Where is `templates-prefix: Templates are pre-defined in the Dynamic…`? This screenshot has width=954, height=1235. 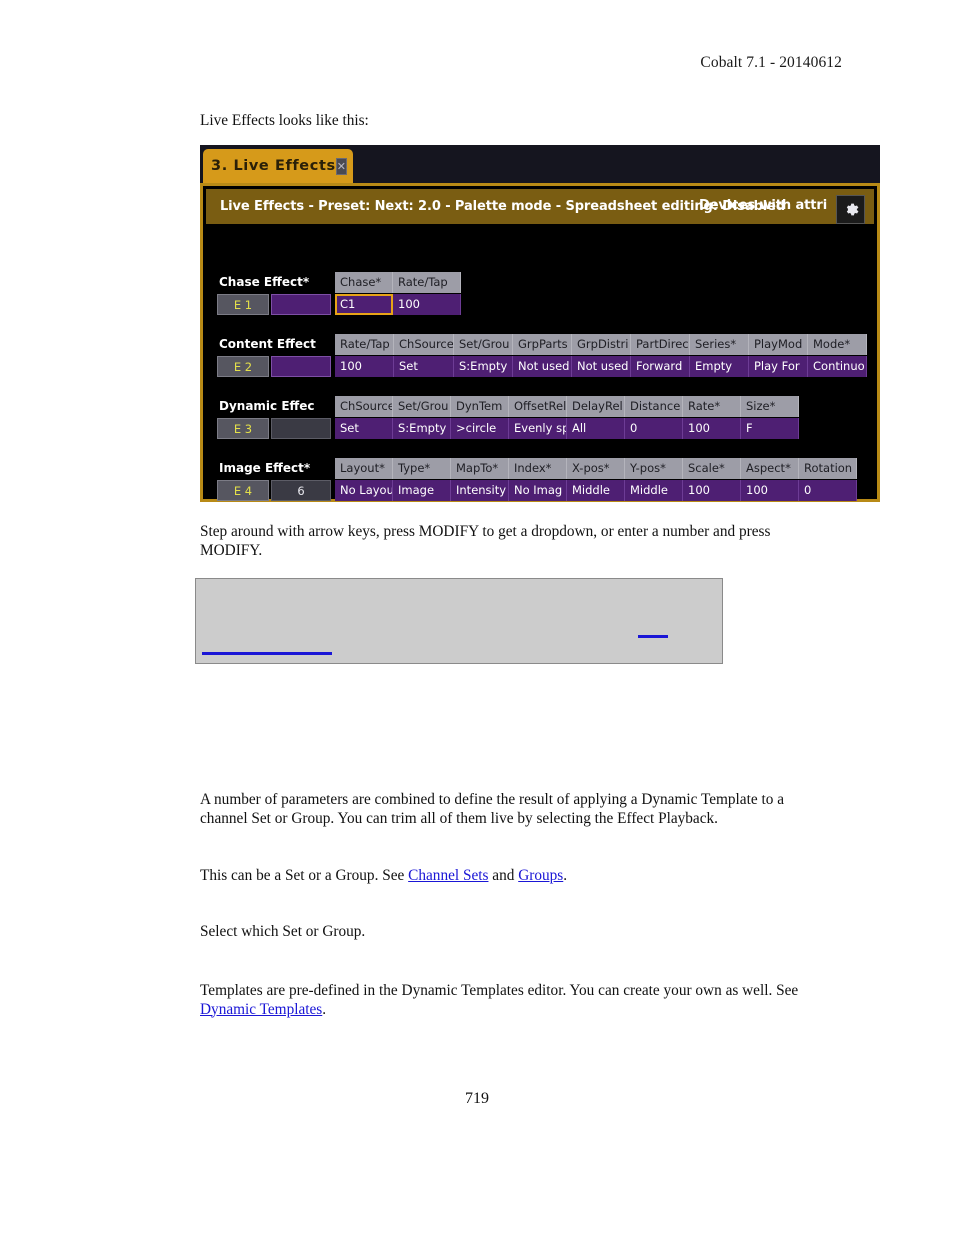
templates-prefix: Templates are pre-defined in the Dynamic… is located at coordinates (499, 990).